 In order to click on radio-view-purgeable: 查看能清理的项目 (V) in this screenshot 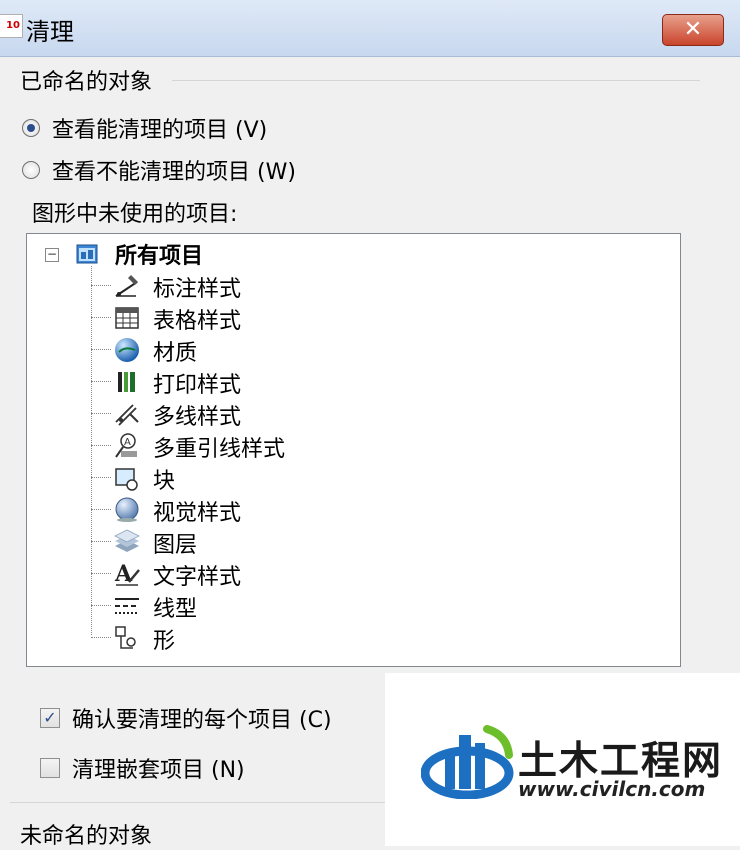, I will do `click(144, 128)`.